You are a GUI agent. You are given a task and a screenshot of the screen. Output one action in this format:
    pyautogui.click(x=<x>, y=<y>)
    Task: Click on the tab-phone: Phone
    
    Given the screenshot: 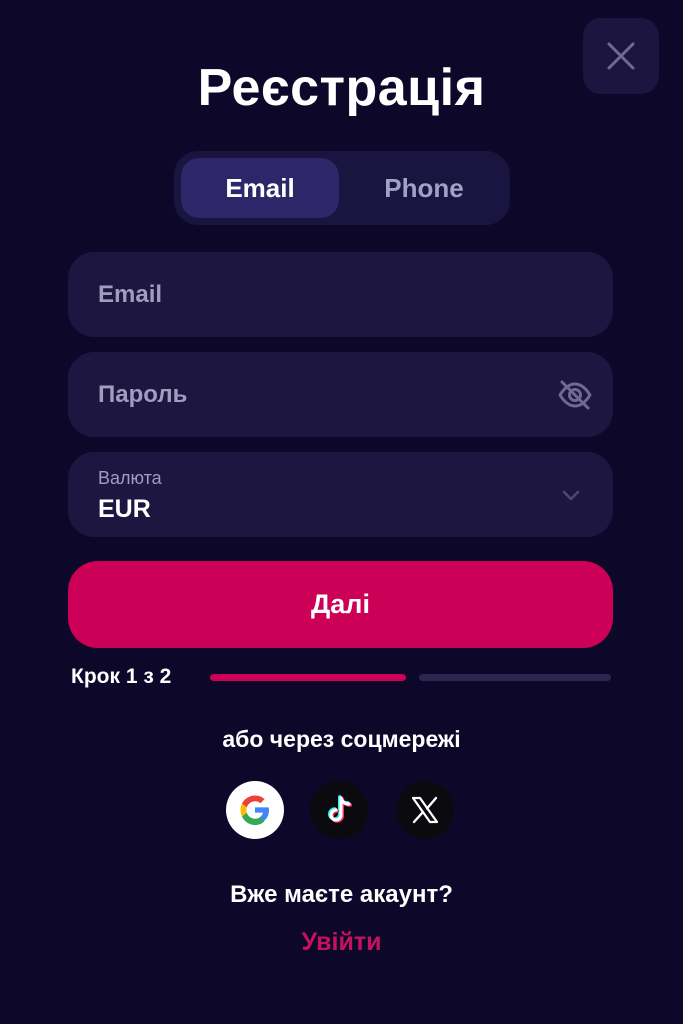 What is the action you would take?
    pyautogui.click(x=424, y=188)
    